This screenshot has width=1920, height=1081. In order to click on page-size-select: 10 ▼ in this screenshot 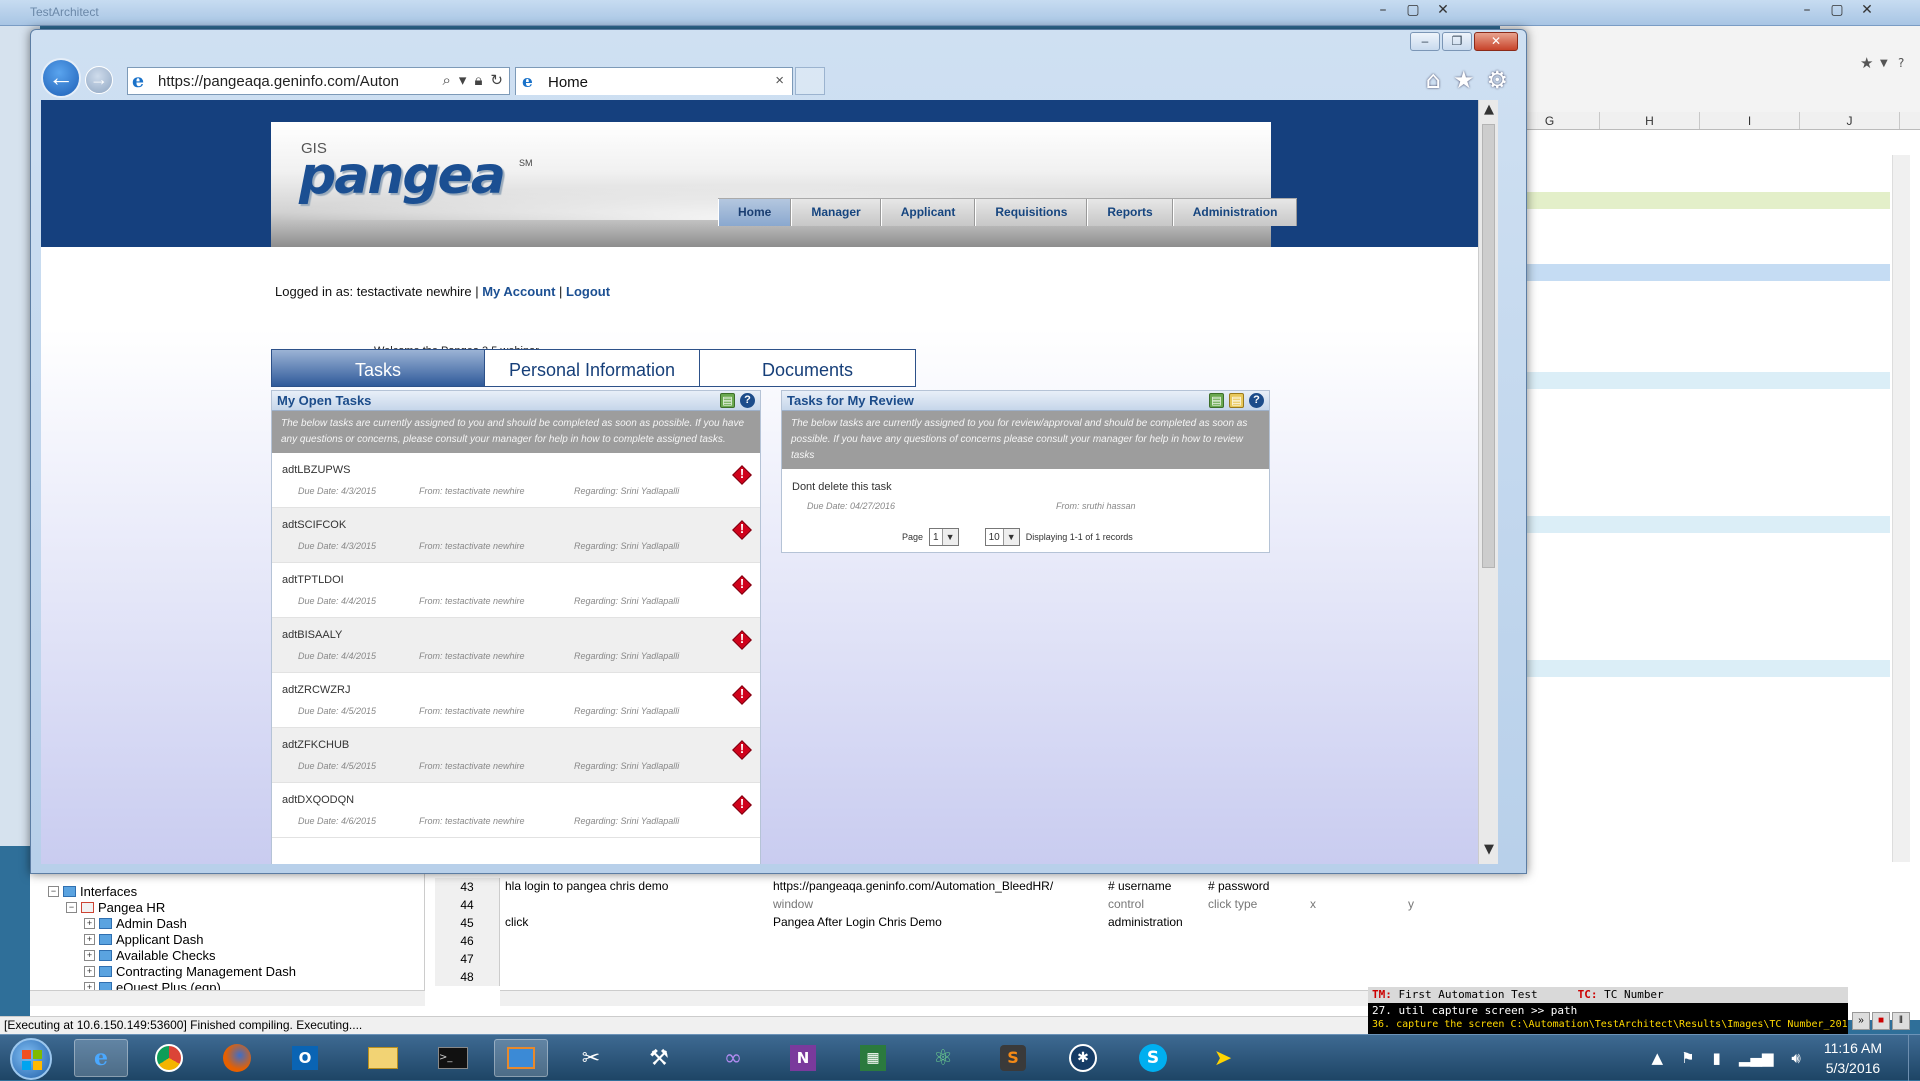, I will do `click(1002, 537)`.